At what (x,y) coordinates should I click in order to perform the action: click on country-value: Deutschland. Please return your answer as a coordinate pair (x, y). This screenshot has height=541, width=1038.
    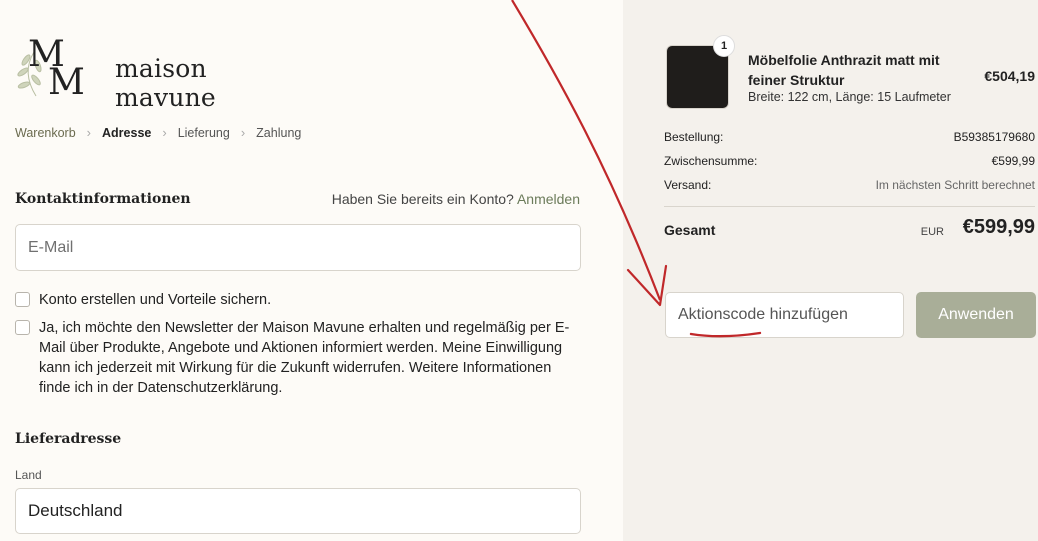
    Looking at the image, I should click on (75, 510).